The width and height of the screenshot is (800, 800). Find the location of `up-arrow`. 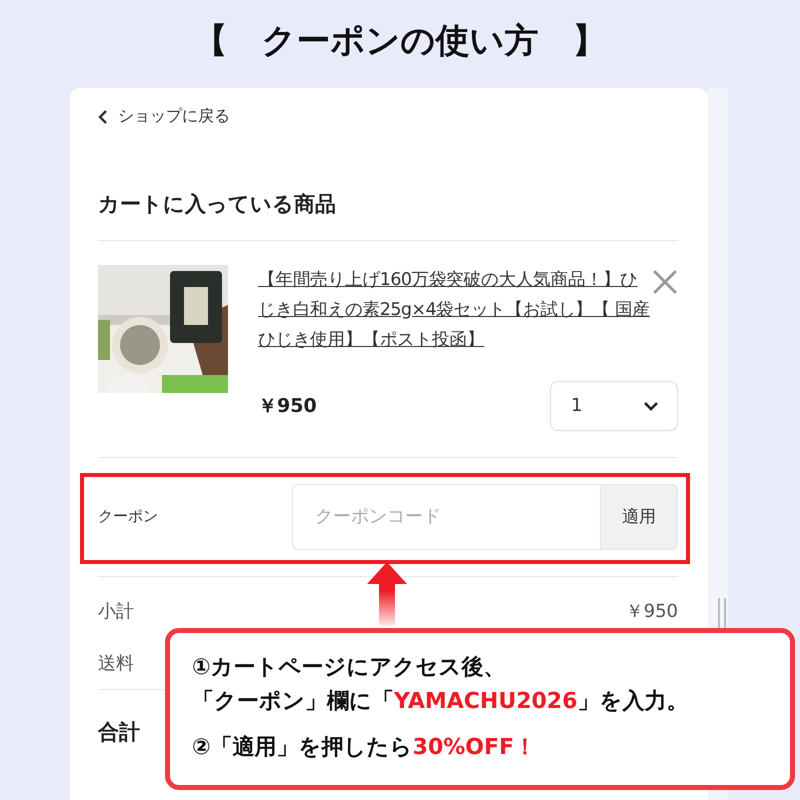

up-arrow is located at coordinates (387, 594).